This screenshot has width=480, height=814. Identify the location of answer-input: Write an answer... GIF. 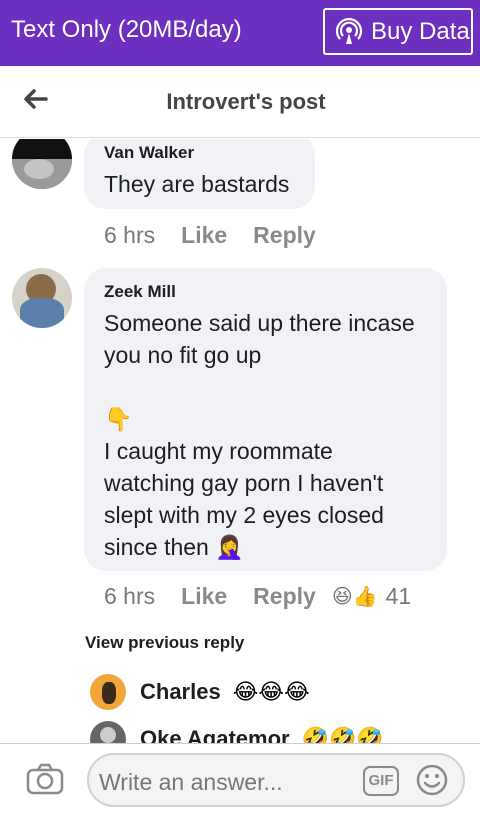
(276, 780).